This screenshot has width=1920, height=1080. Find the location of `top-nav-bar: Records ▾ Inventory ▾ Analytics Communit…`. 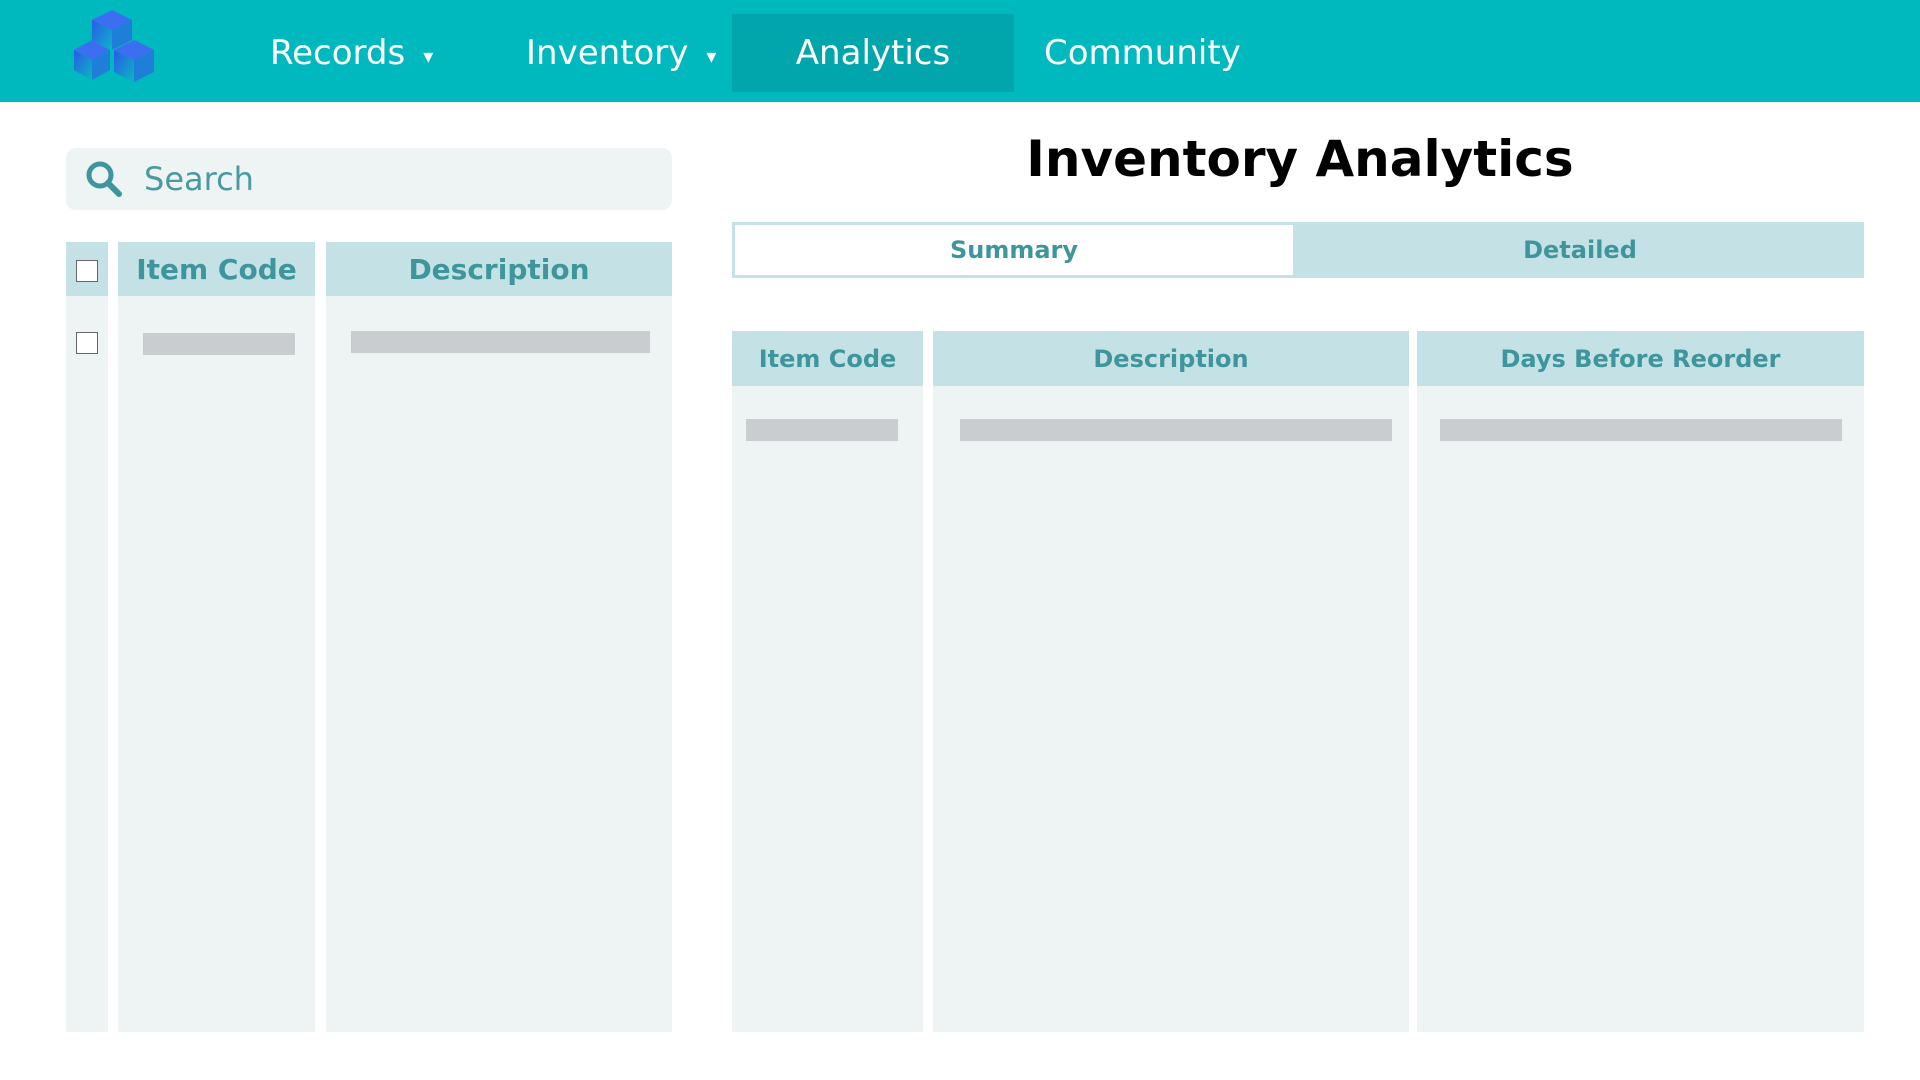

top-nav-bar: Records ▾ Inventory ▾ Analytics Communit… is located at coordinates (960, 51).